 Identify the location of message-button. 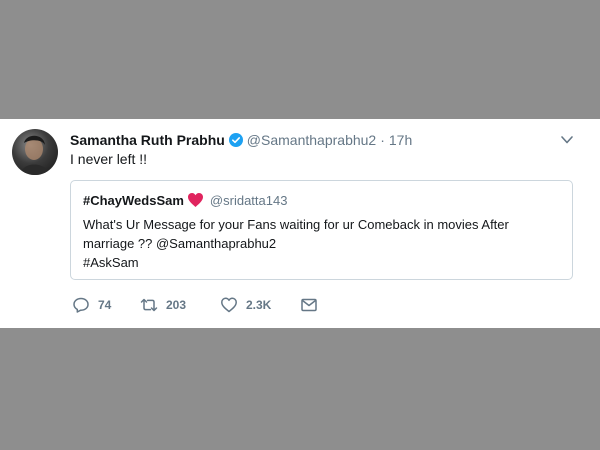
(309, 305).